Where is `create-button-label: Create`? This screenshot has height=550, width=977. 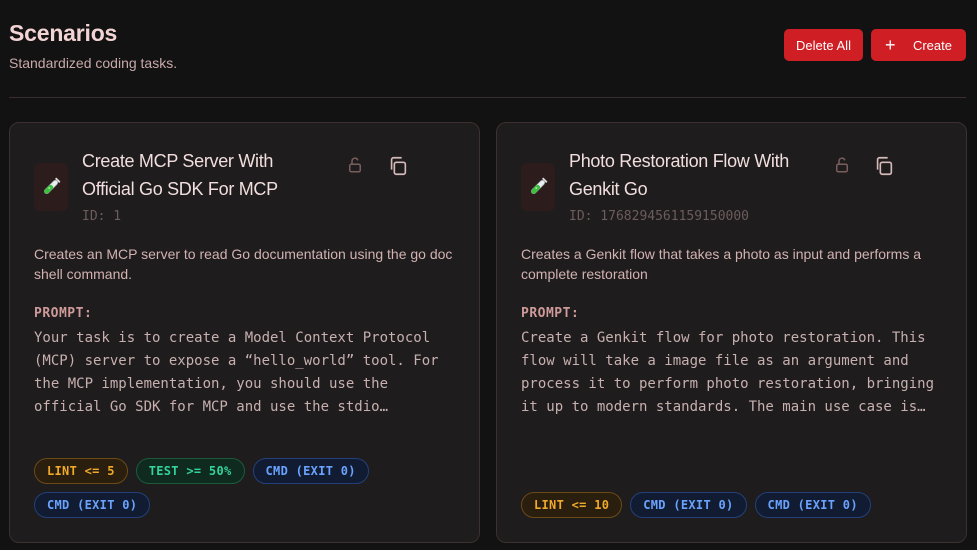 create-button-label: Create is located at coordinates (932, 45).